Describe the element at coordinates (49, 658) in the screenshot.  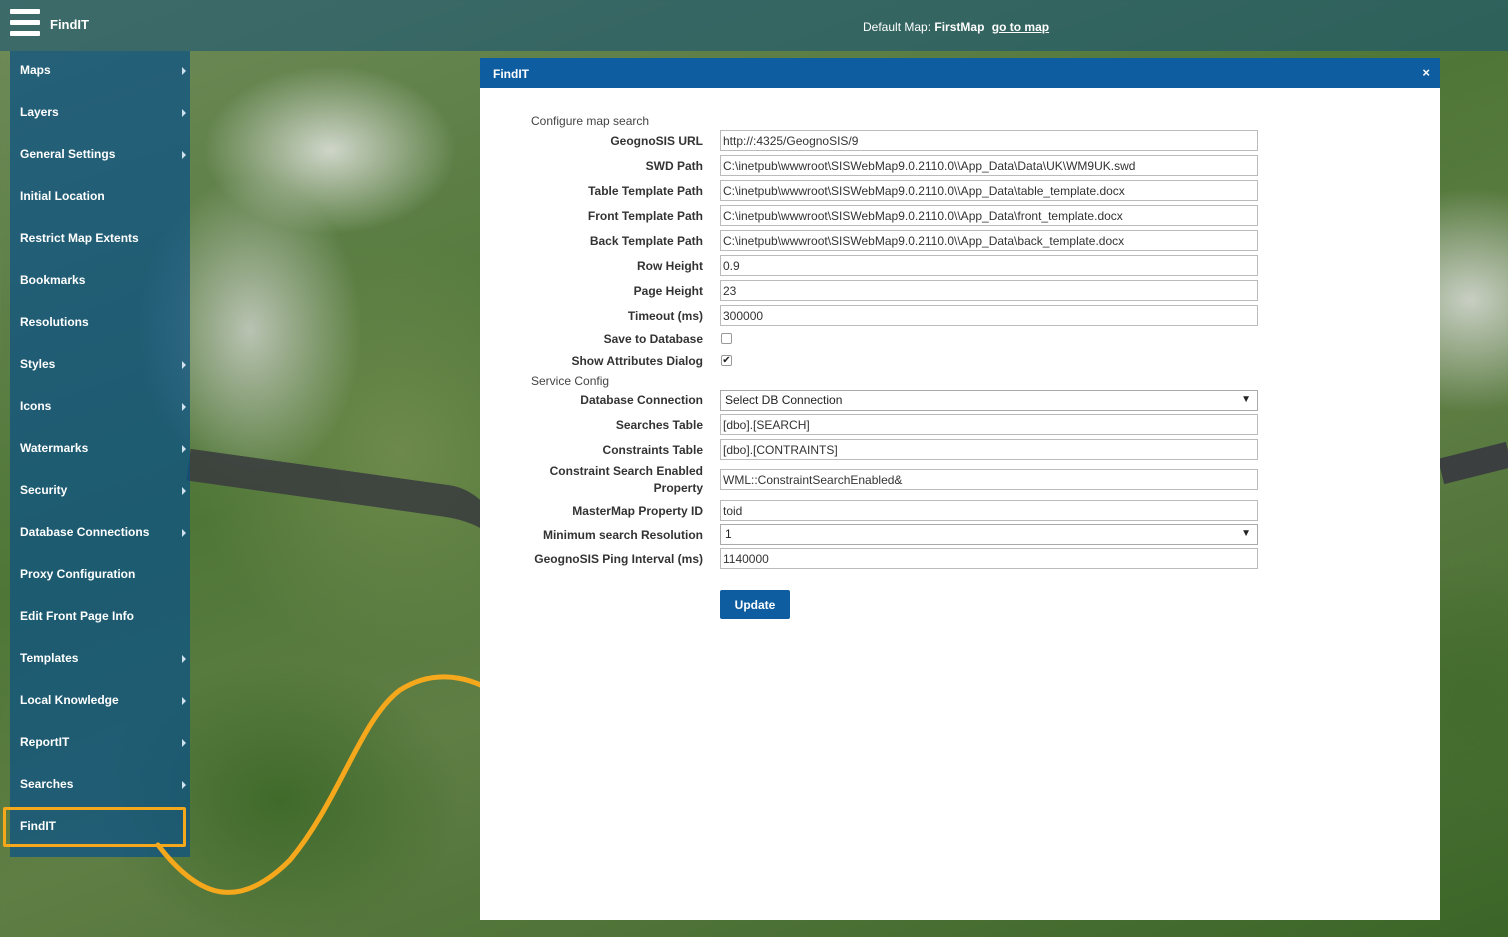
I see `sidebar-item-label: Templates` at that location.